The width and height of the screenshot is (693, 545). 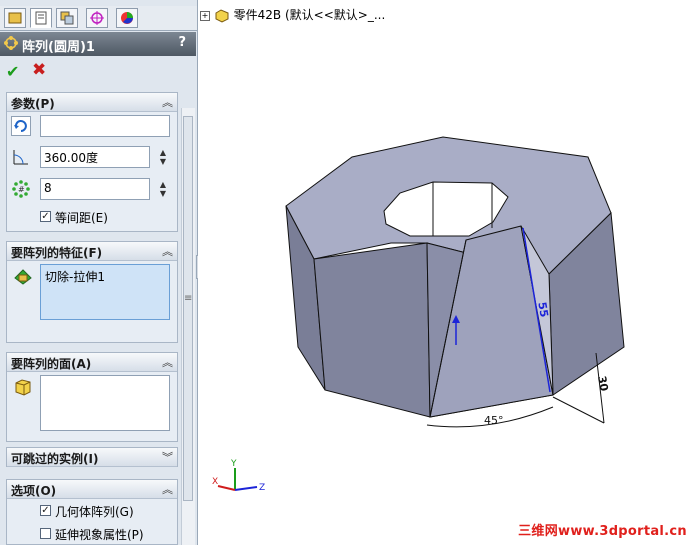 I want to click on scrollbar-thumb, so click(x=188, y=308).